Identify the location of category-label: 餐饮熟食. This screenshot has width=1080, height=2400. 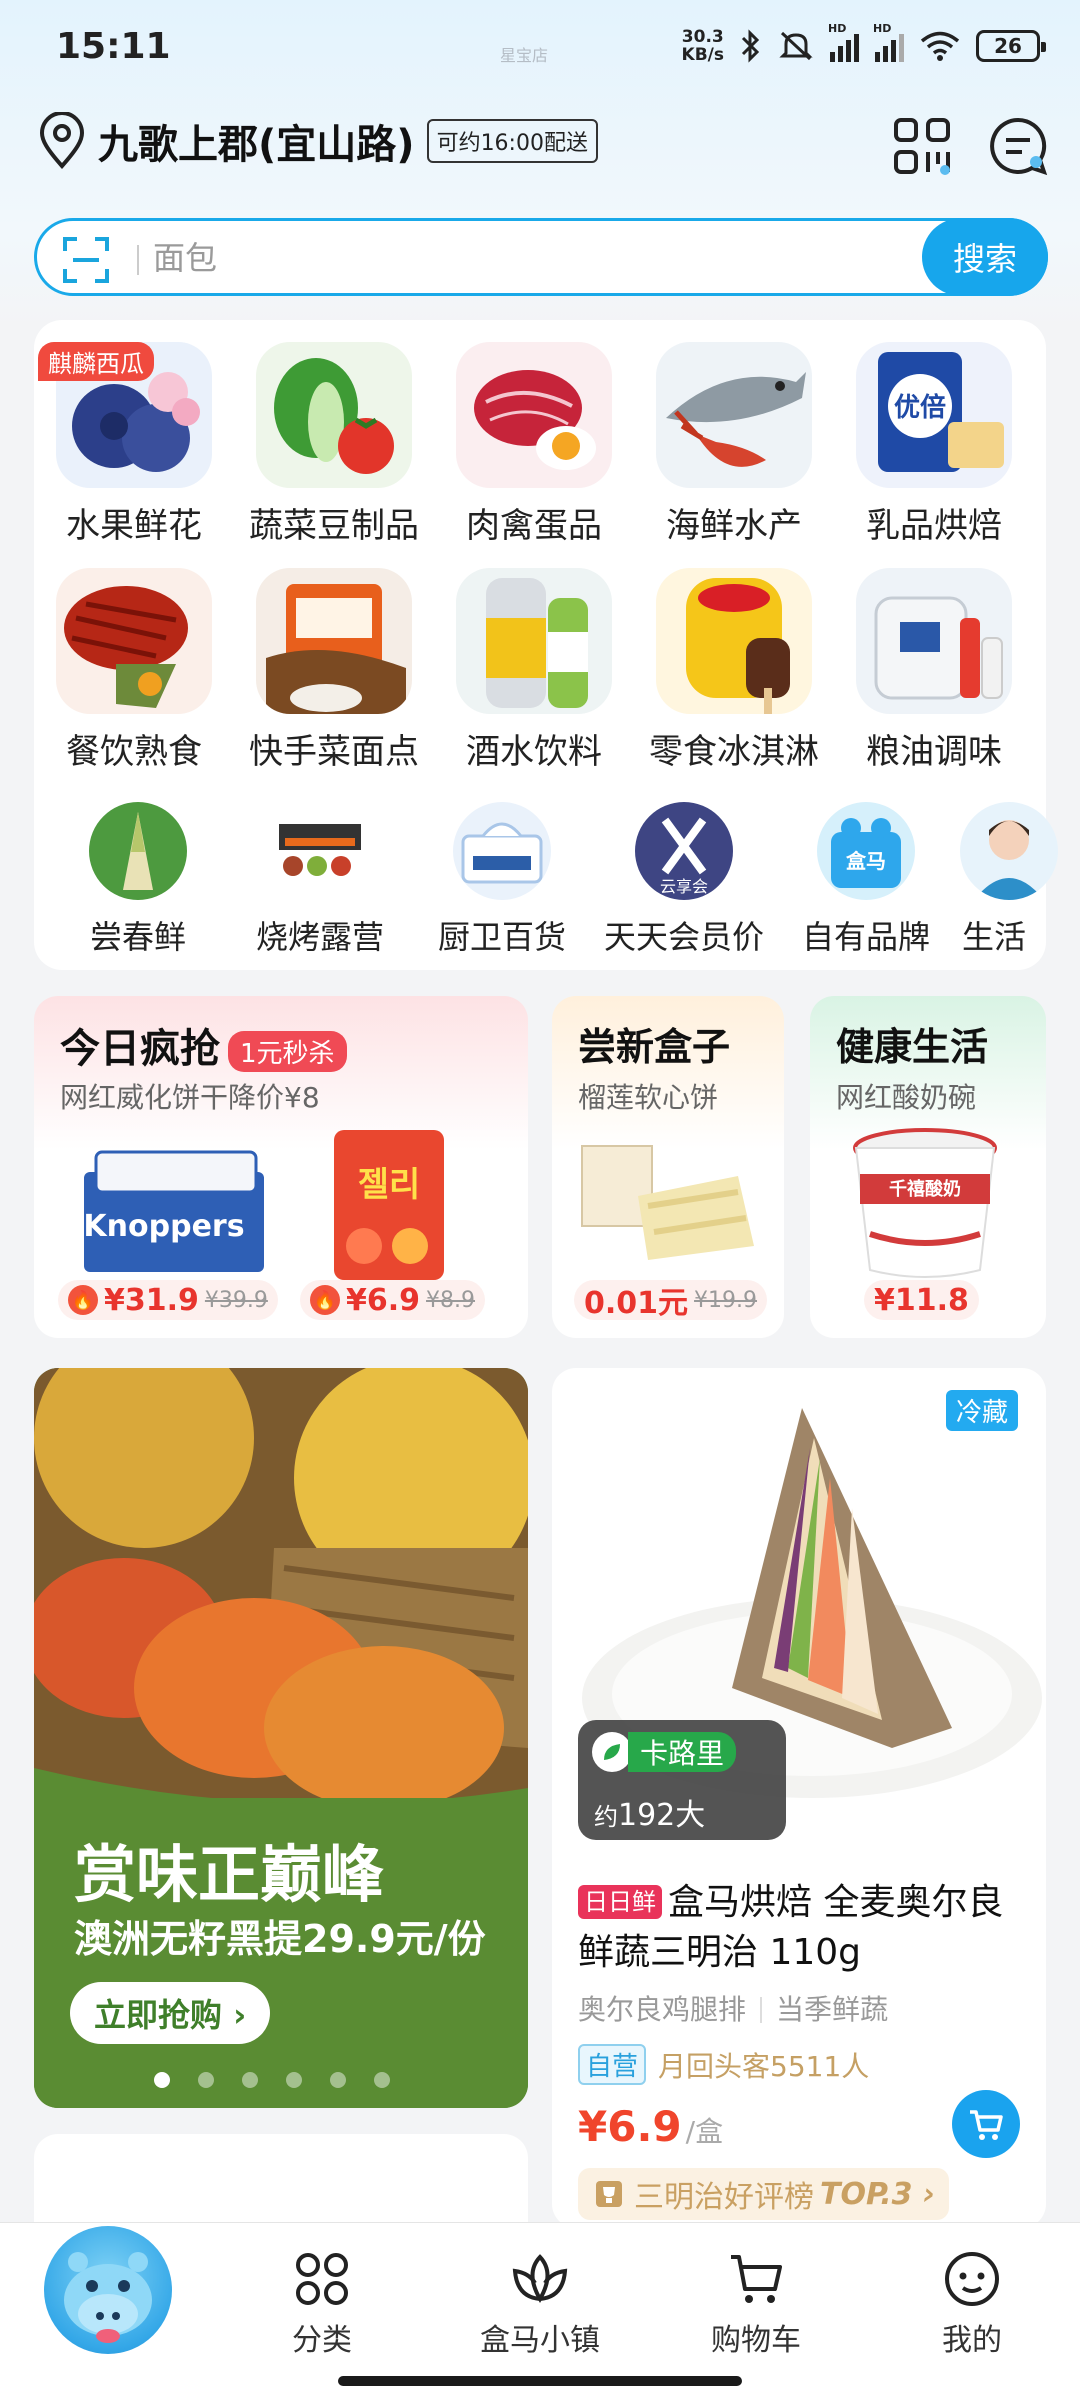
(134, 752).